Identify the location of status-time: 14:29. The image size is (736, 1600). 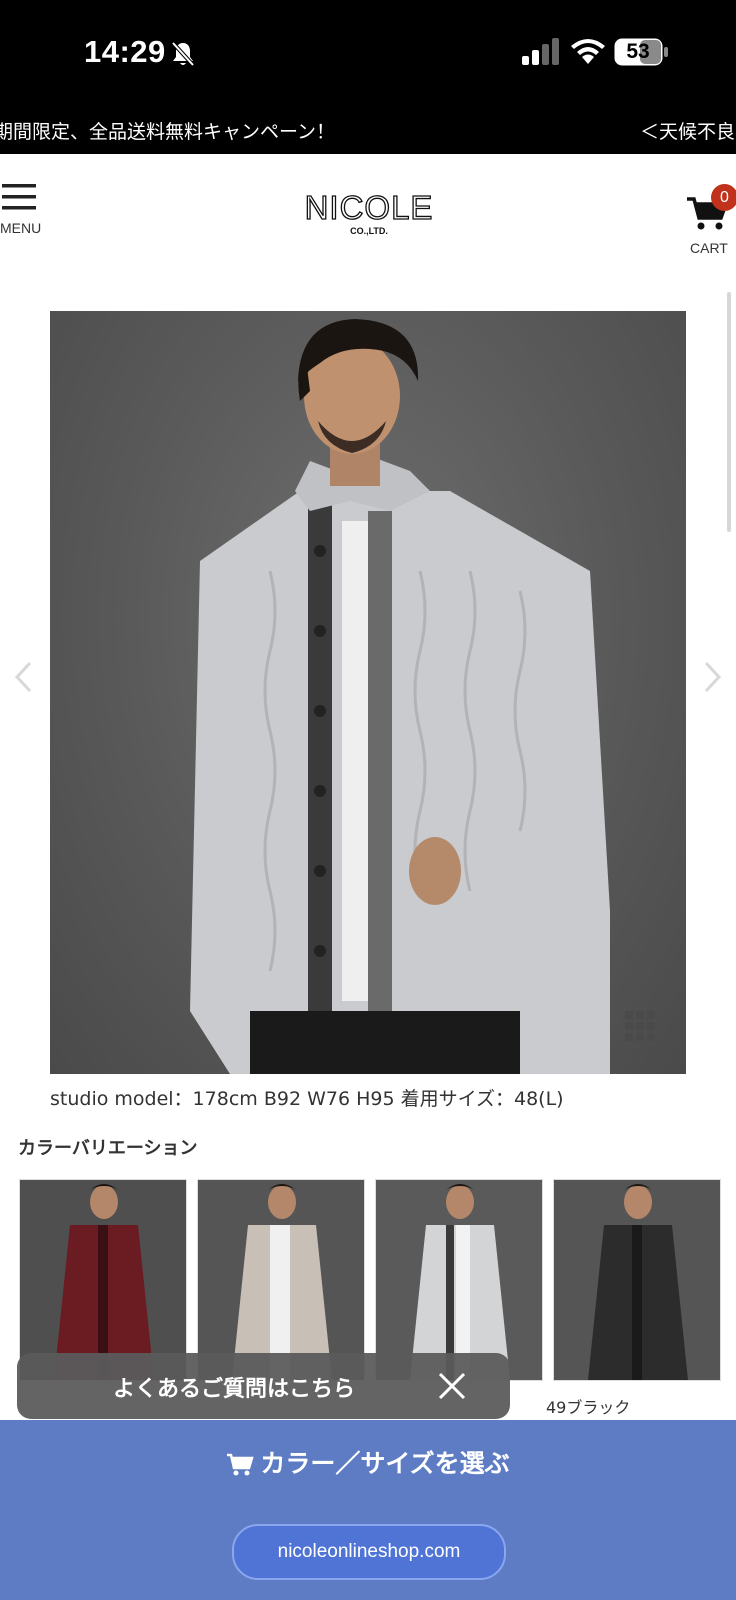
(125, 51).